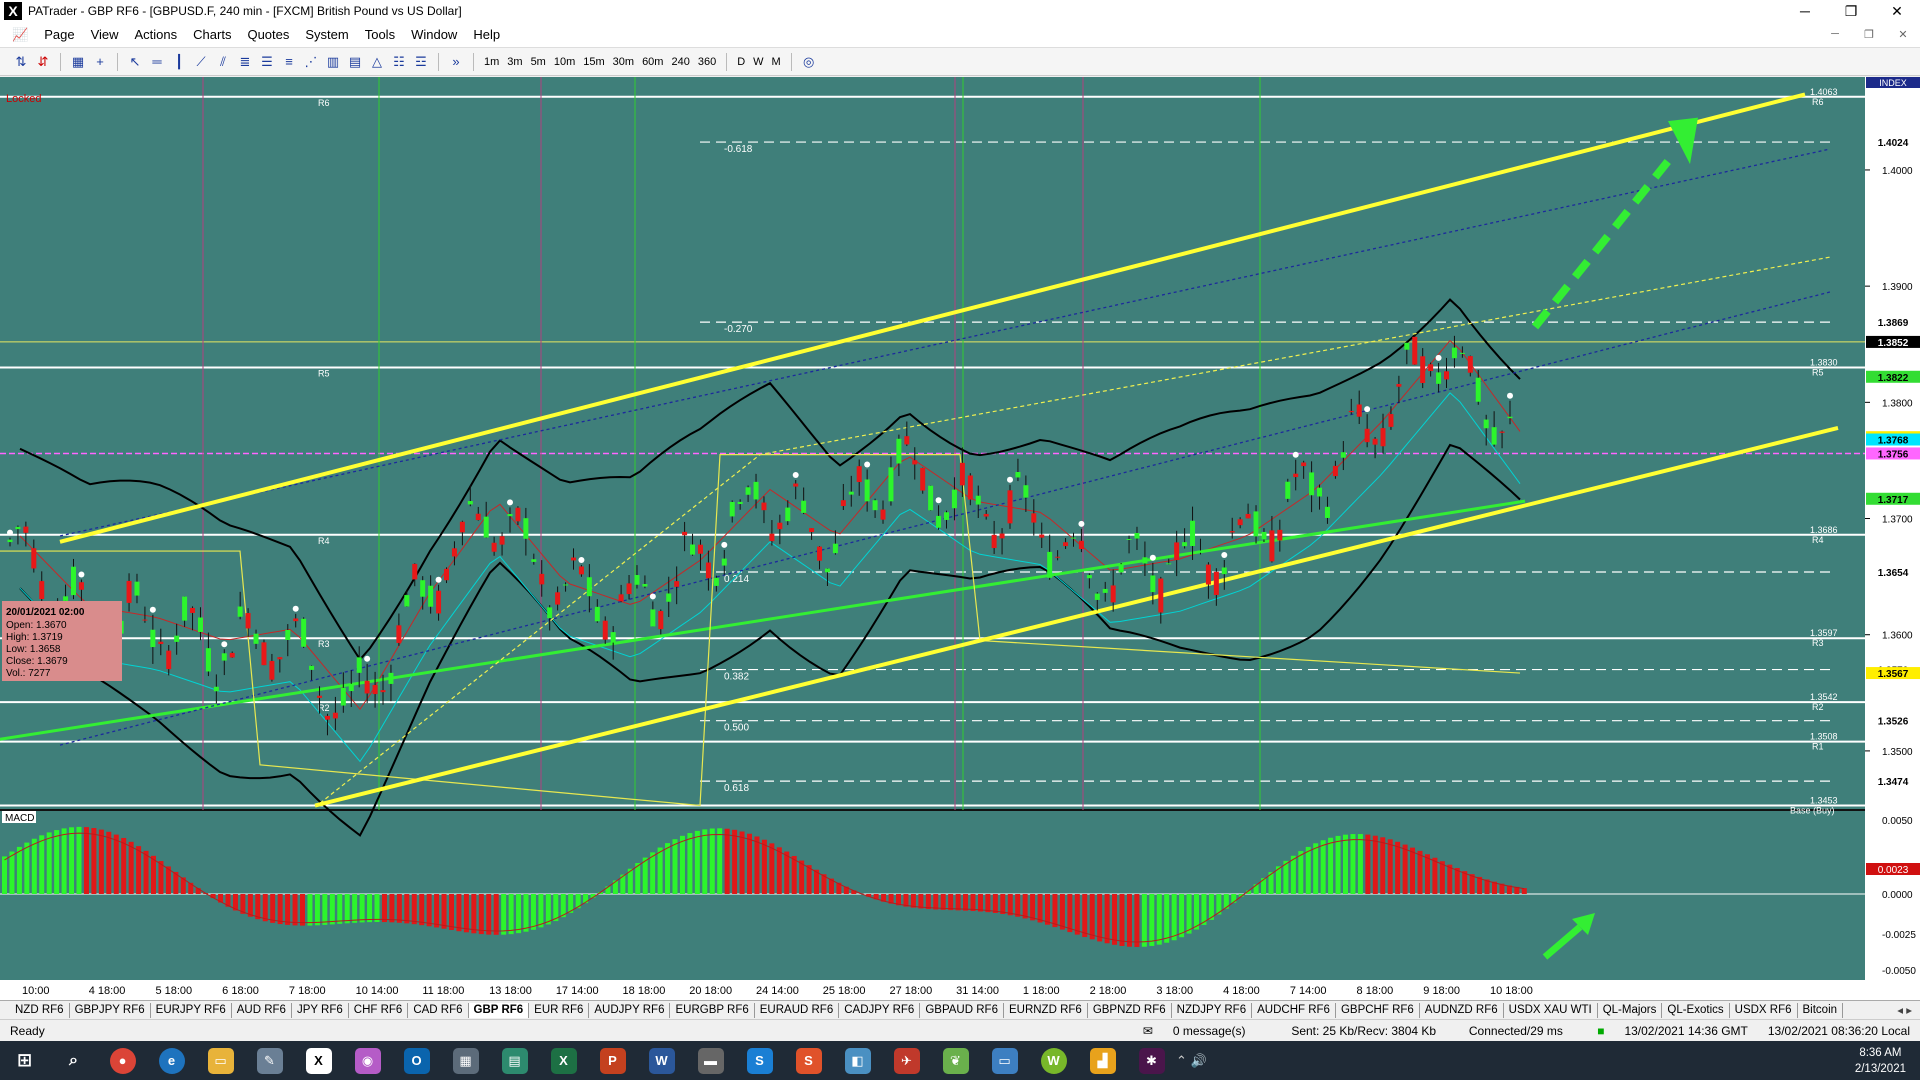  I want to click on tf-w: W, so click(758, 62).